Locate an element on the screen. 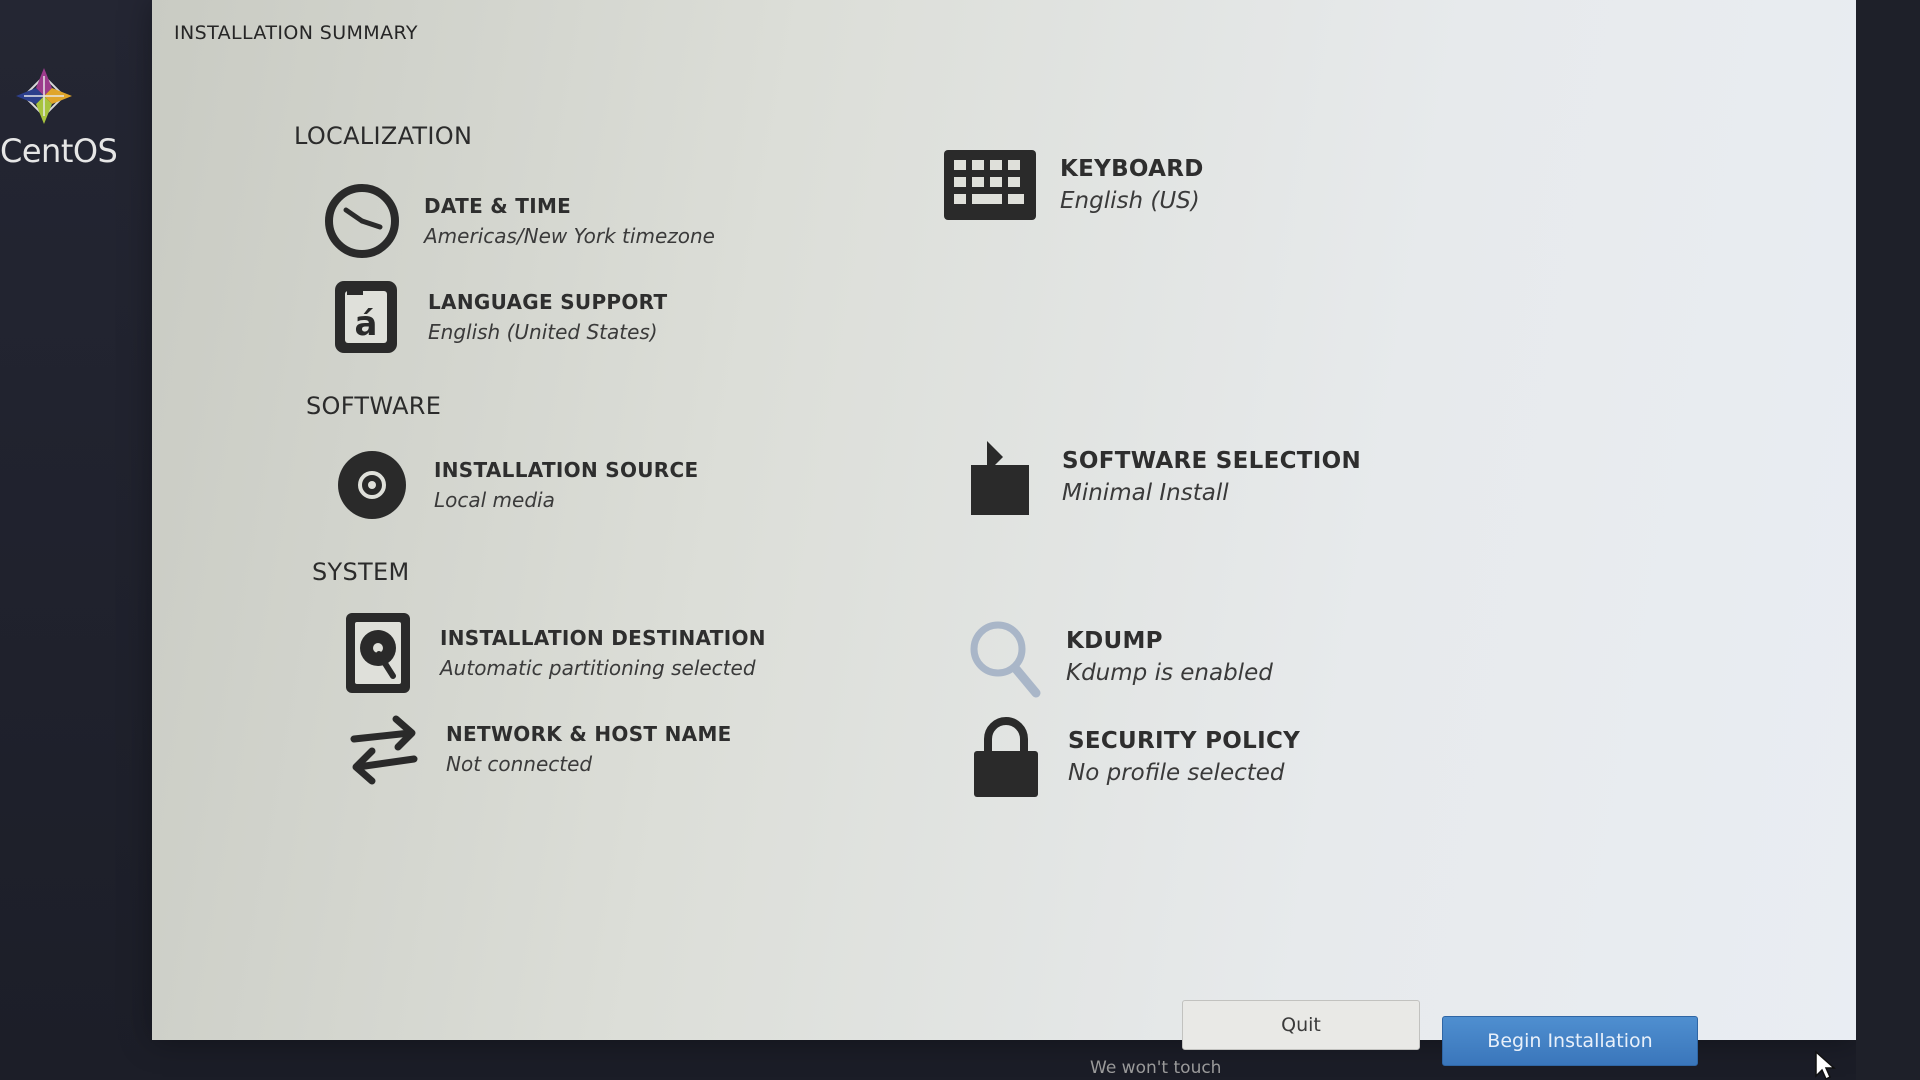  hint-text: We won't touch is located at coordinates (1156, 1068).